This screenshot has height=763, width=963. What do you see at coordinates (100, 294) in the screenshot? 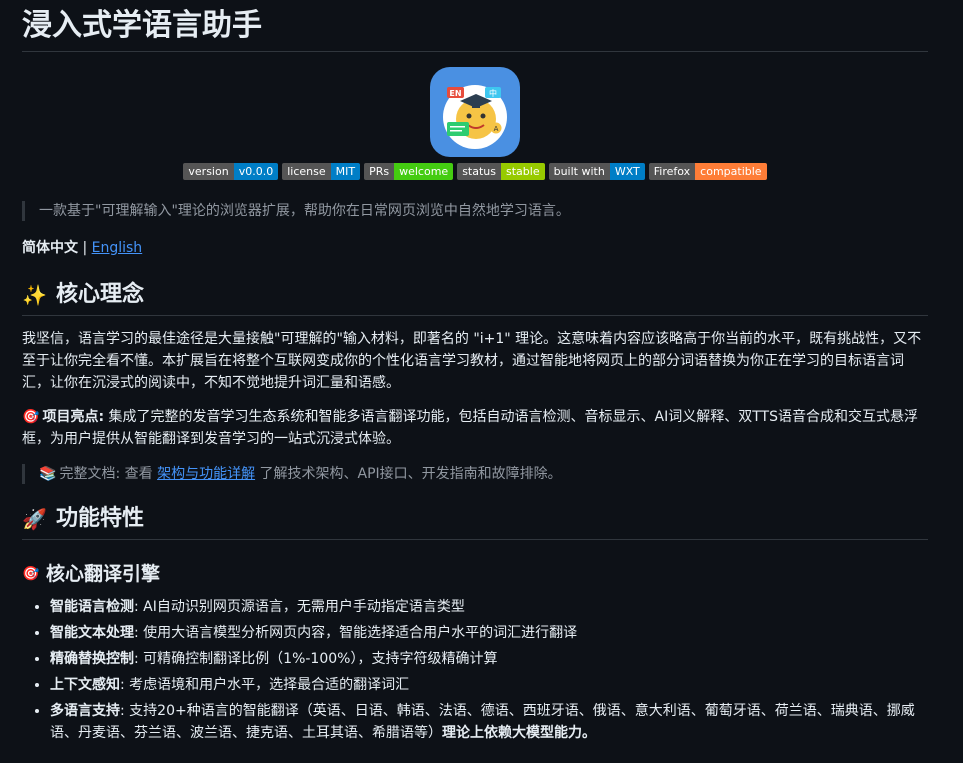
I see `section-heading-text: 核心理念` at bounding box center [100, 294].